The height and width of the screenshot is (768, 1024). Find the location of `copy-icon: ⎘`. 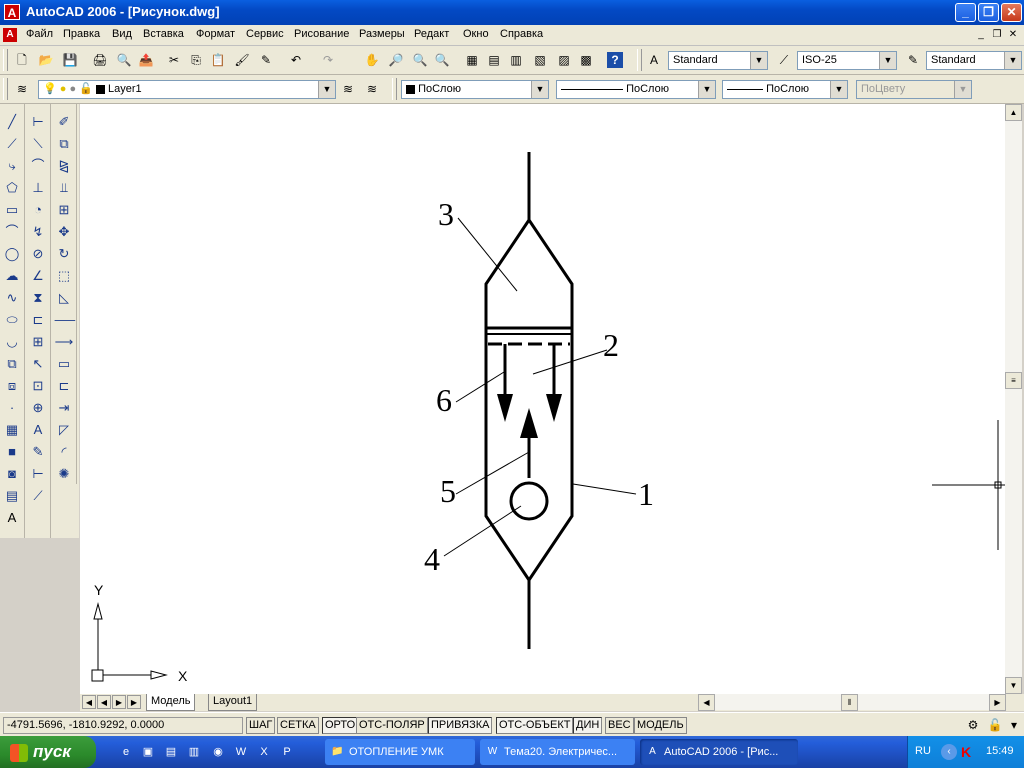

copy-icon: ⎘ is located at coordinates (196, 60).